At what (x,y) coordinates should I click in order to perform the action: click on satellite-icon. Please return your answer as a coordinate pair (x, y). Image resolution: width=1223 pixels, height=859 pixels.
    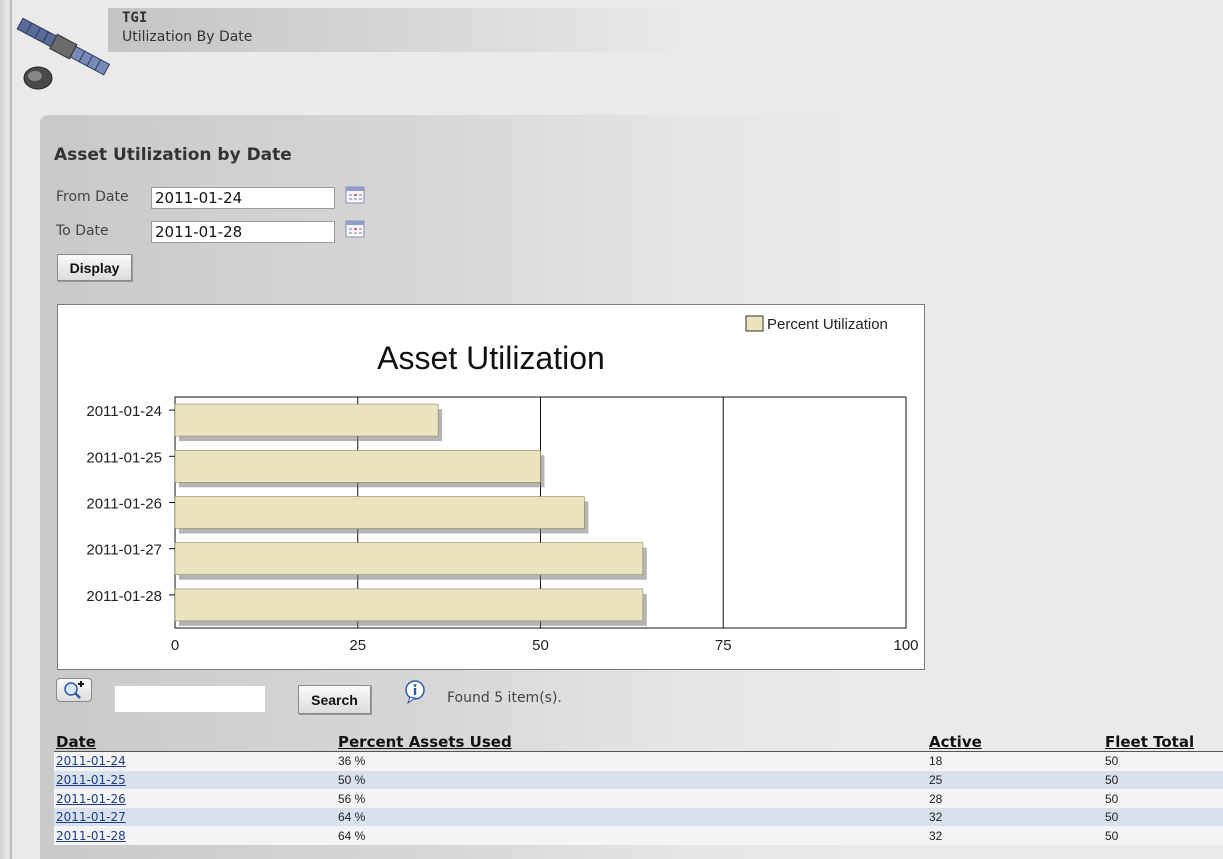
    Looking at the image, I should click on (63, 53).